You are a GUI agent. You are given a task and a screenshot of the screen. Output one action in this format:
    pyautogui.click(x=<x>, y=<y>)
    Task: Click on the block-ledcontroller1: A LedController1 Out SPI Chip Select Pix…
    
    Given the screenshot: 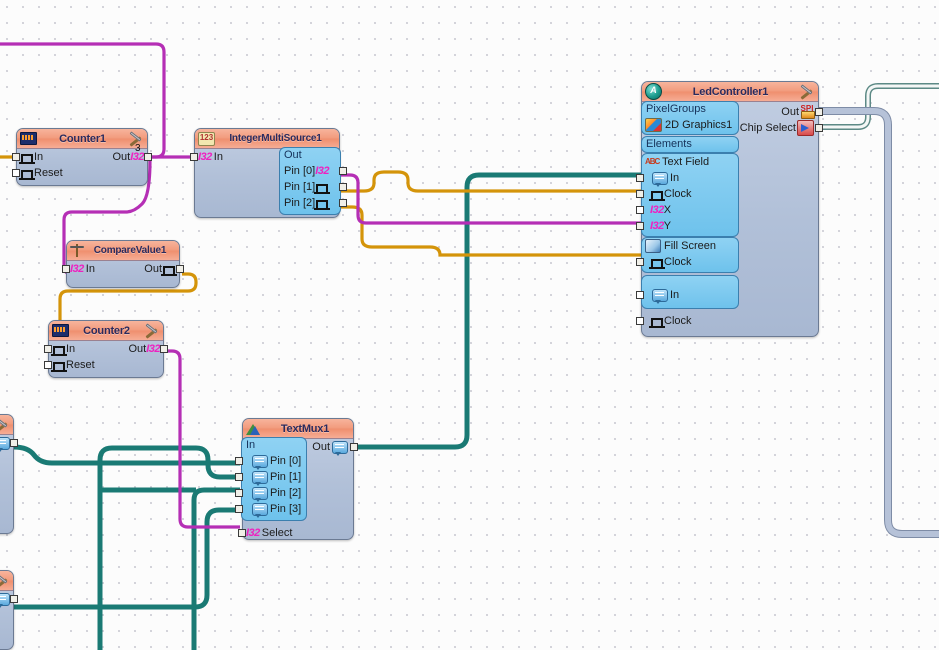 What is the action you would take?
    pyautogui.click(x=729, y=209)
    